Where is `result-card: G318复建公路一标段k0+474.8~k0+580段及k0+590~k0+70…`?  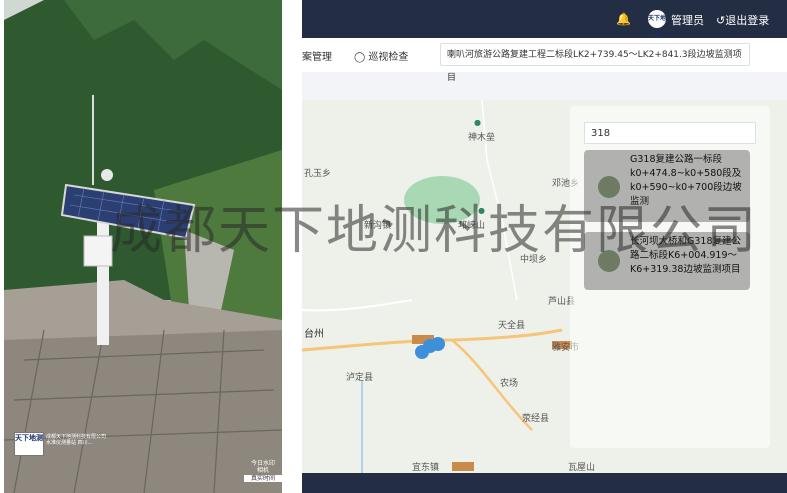
result-card: G318复建公路一标段k0+474.8~k0+580段及k0+590~k0+70… is located at coordinates (667, 186).